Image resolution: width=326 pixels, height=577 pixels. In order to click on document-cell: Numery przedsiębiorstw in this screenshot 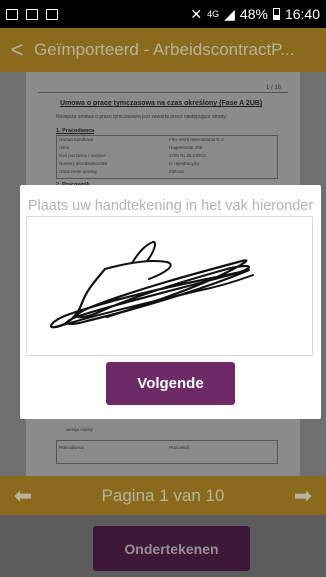, I will do `click(83, 163)`.